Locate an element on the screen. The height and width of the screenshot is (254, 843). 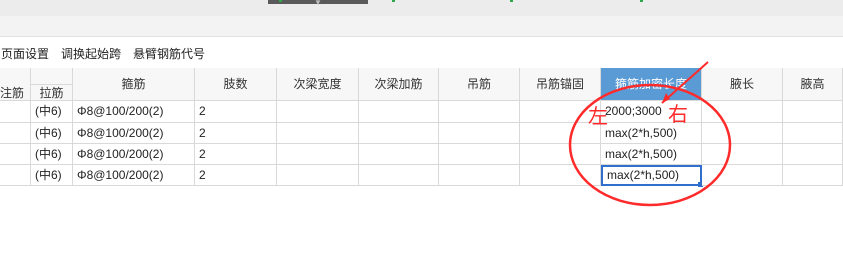
annotation-right-label: 右 is located at coordinates (678, 114).